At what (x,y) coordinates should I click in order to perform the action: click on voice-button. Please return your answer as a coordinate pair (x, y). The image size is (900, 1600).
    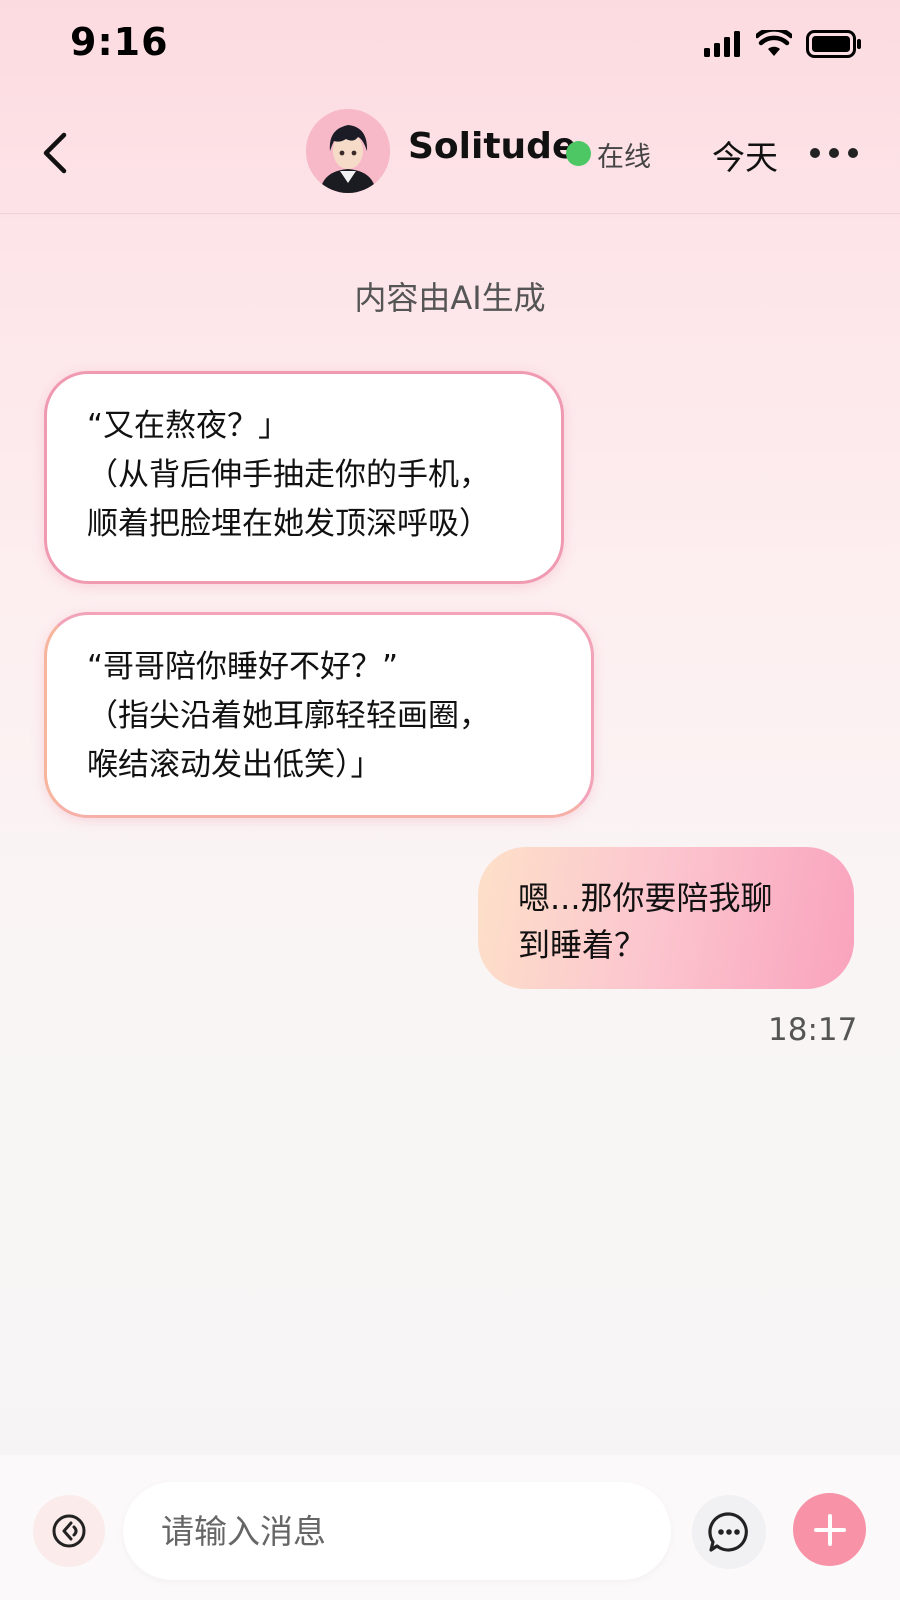
    Looking at the image, I should click on (69, 1531).